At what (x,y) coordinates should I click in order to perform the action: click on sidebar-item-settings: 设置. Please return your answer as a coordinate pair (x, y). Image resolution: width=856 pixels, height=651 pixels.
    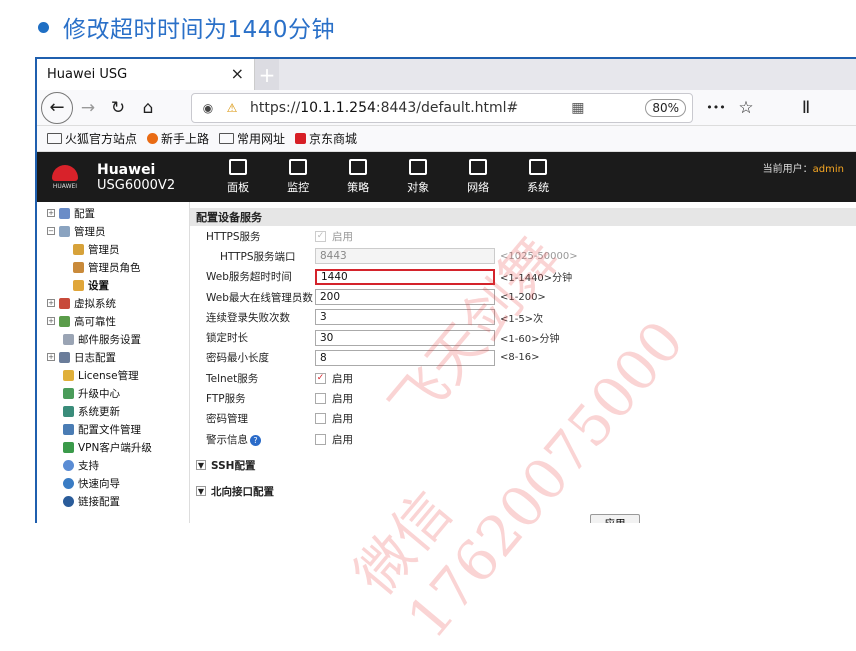
    Looking at the image, I should click on (112, 285).